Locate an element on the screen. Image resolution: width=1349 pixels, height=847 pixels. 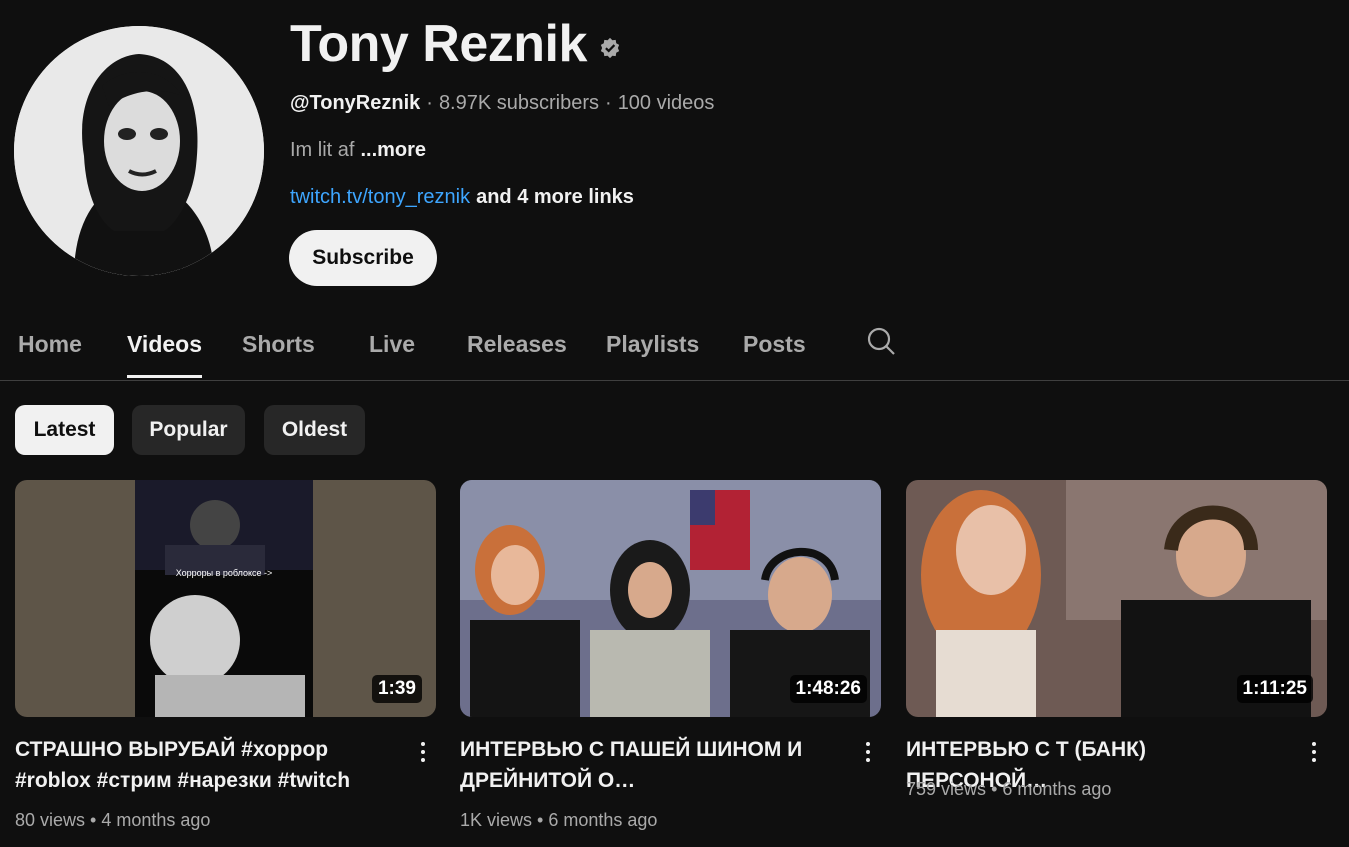
avatar-image is located at coordinates (139, 151).